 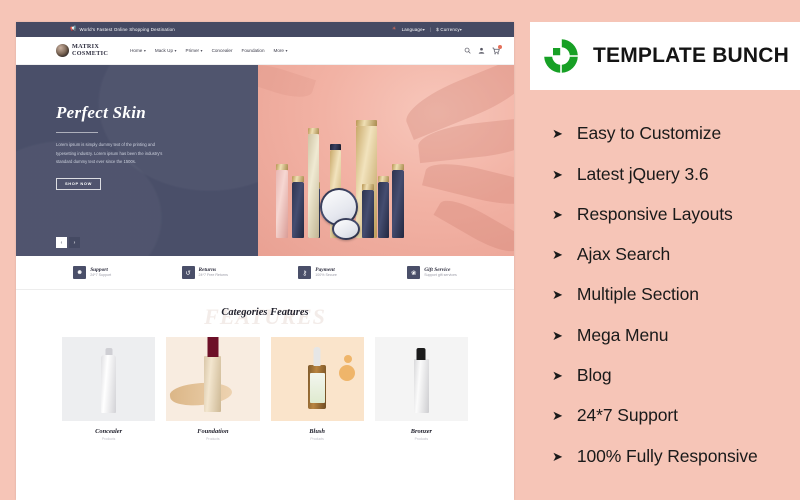 What do you see at coordinates (561, 55) in the screenshot?
I see `template-bunch-logo-icon` at bounding box center [561, 55].